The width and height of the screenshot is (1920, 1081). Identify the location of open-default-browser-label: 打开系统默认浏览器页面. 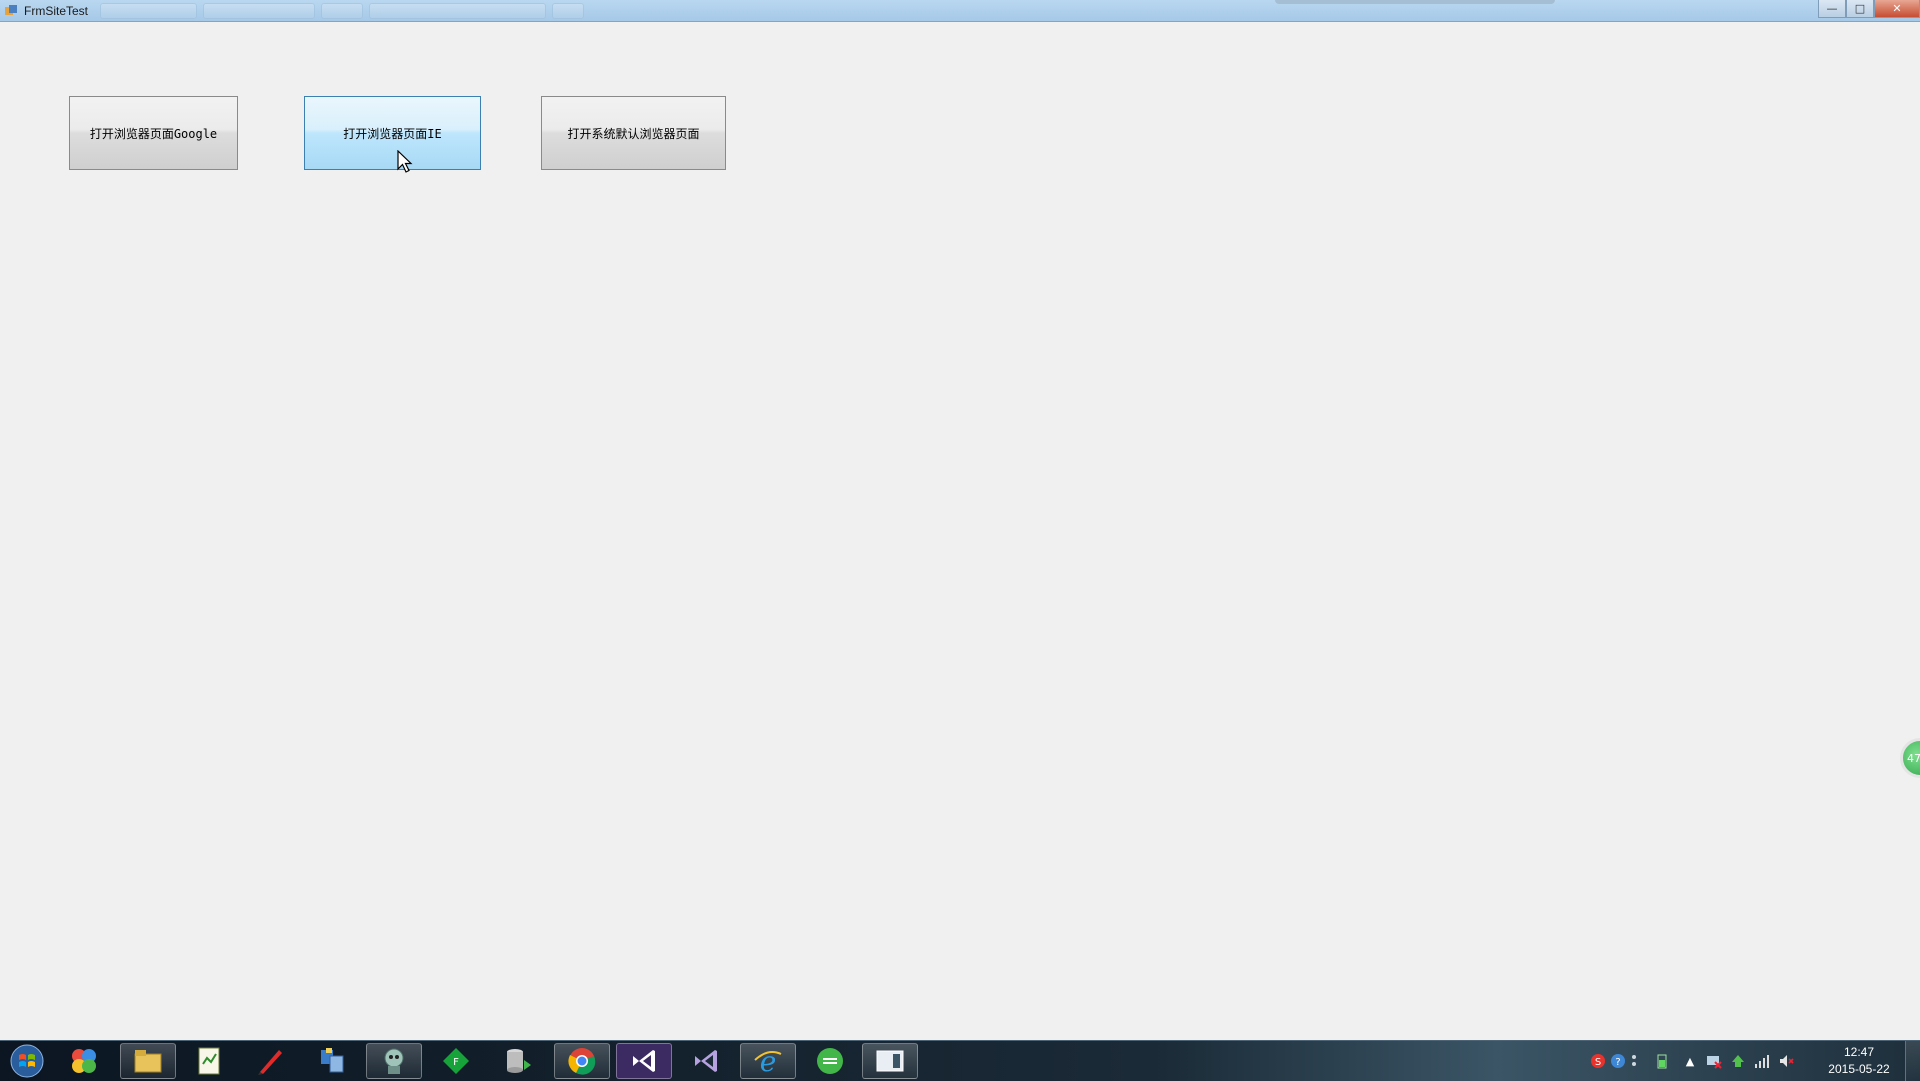
(633, 133).